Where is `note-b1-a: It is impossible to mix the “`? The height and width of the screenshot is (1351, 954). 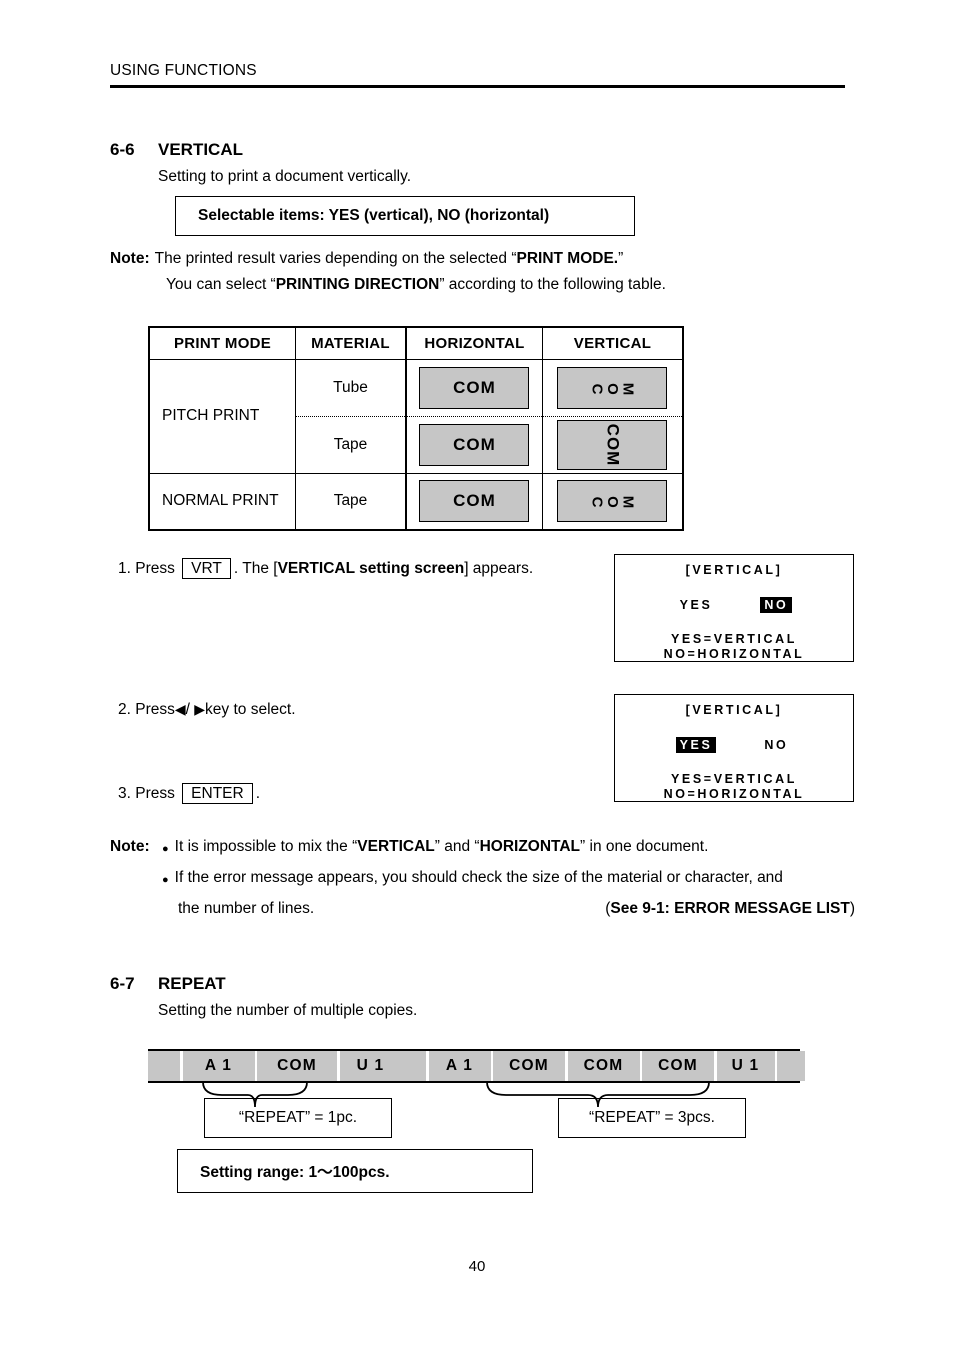 note-b1-a: It is impossible to mix the “ is located at coordinates (266, 846).